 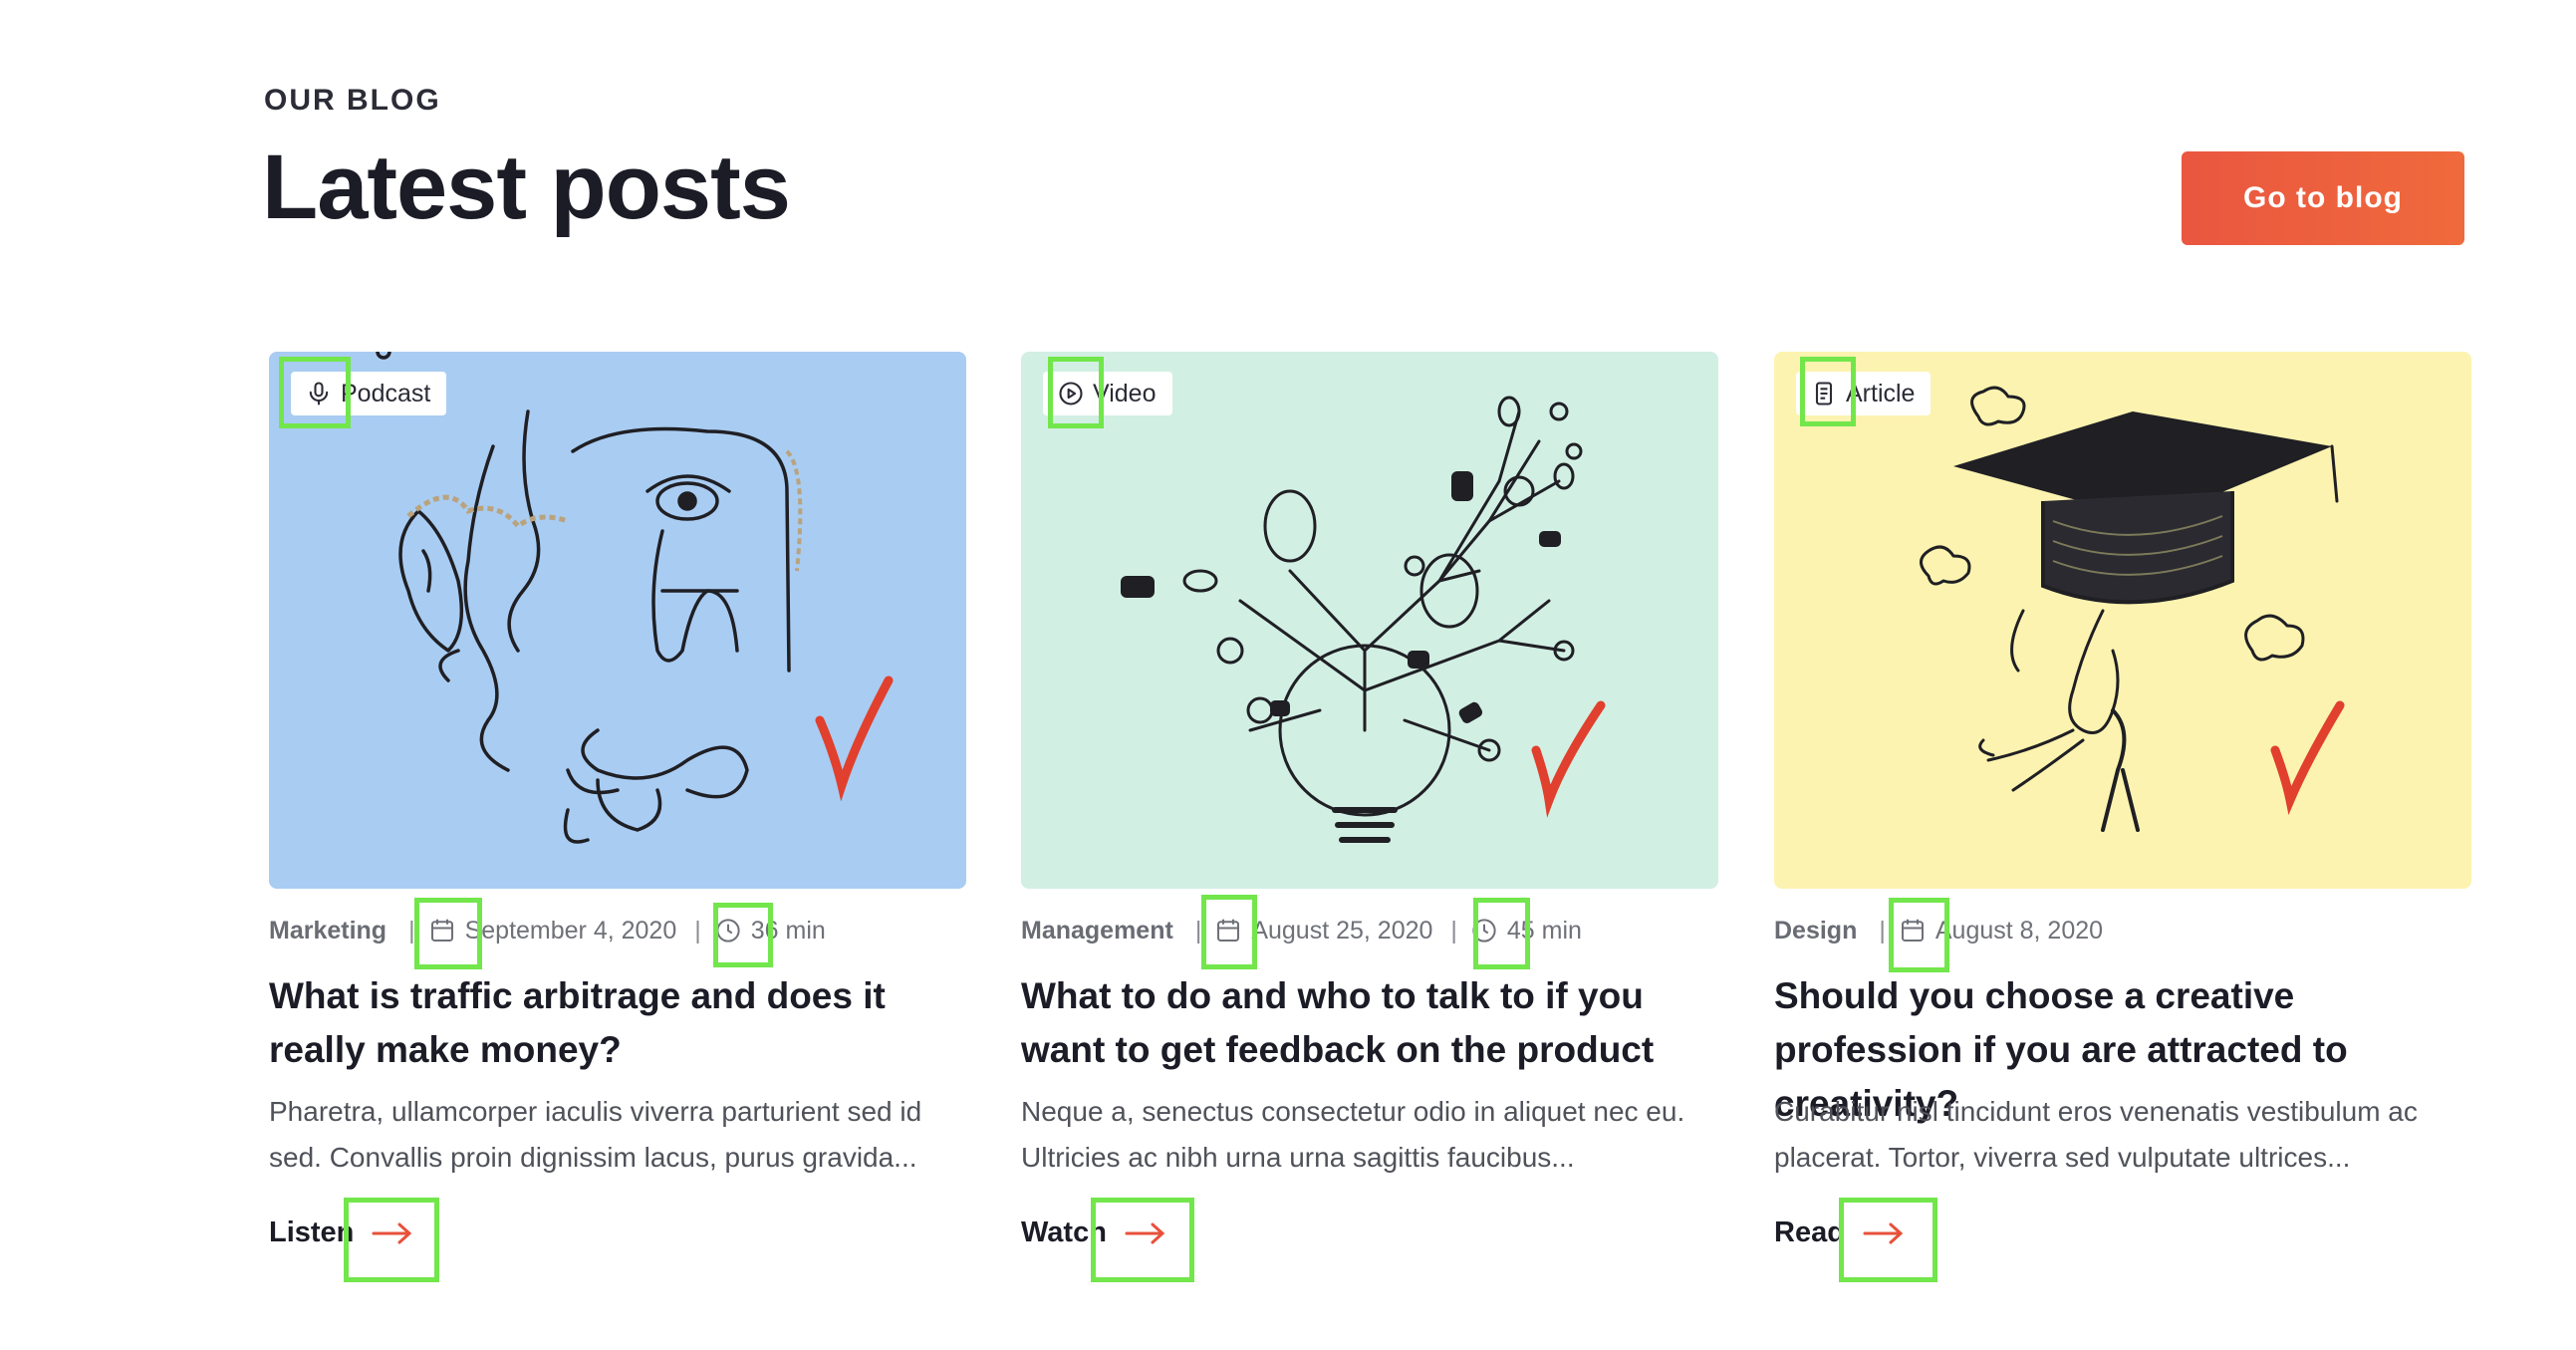 I want to click on go-to-blog-button: Go to blog, so click(x=2323, y=198).